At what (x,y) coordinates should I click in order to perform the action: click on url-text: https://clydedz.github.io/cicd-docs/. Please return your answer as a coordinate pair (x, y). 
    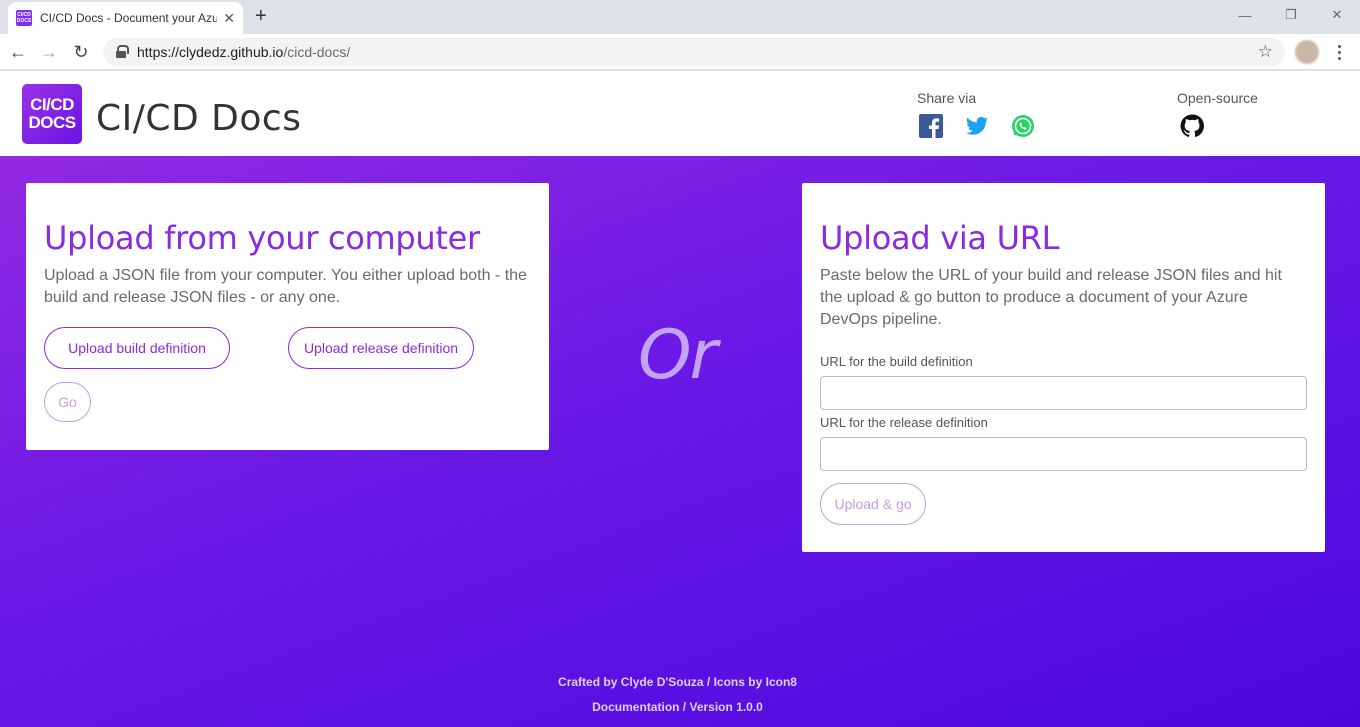
    Looking at the image, I should click on (244, 52).